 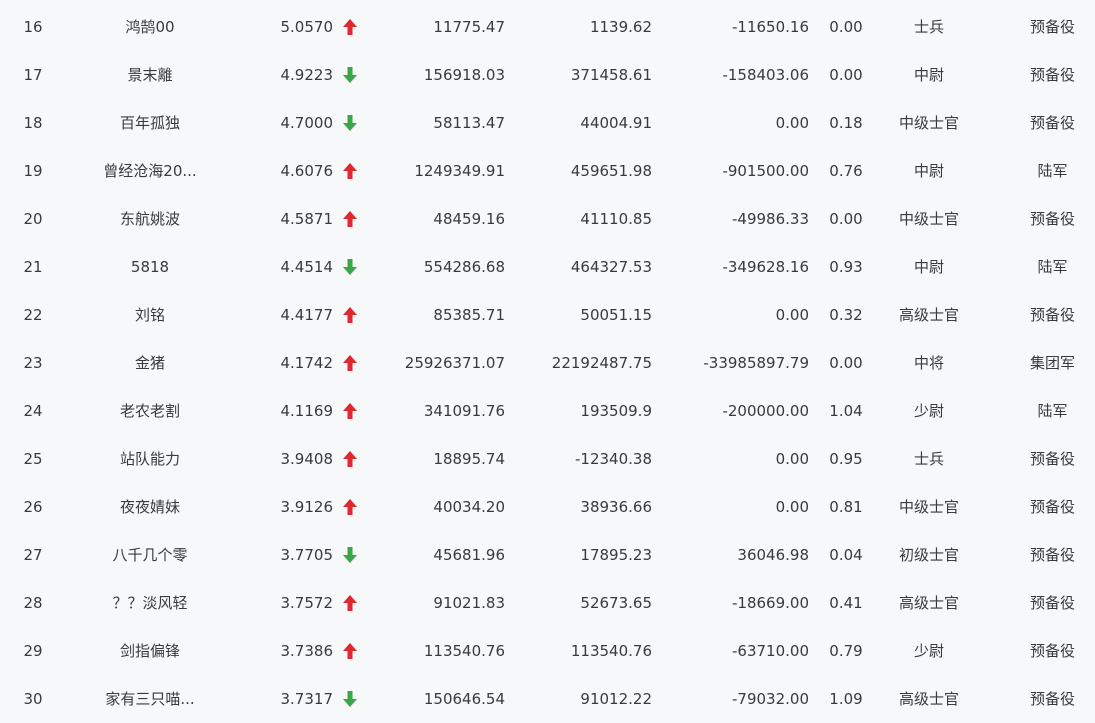 I want to click on ratio-cell: 0.79, so click(x=846, y=651).